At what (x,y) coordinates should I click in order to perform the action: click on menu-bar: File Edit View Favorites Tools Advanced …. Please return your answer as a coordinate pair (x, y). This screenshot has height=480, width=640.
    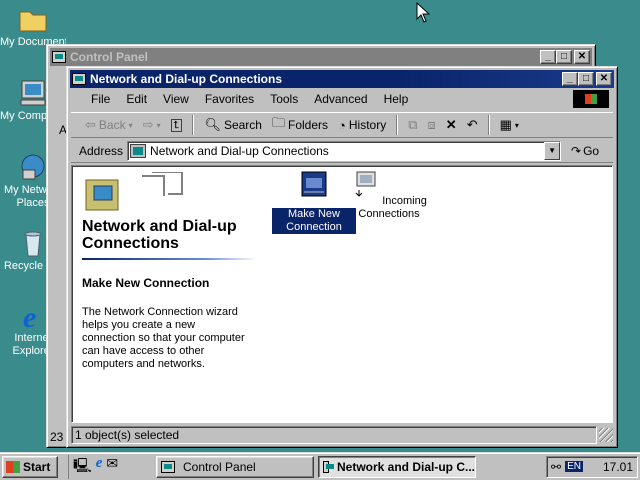
    Looking at the image, I should click on (342, 99).